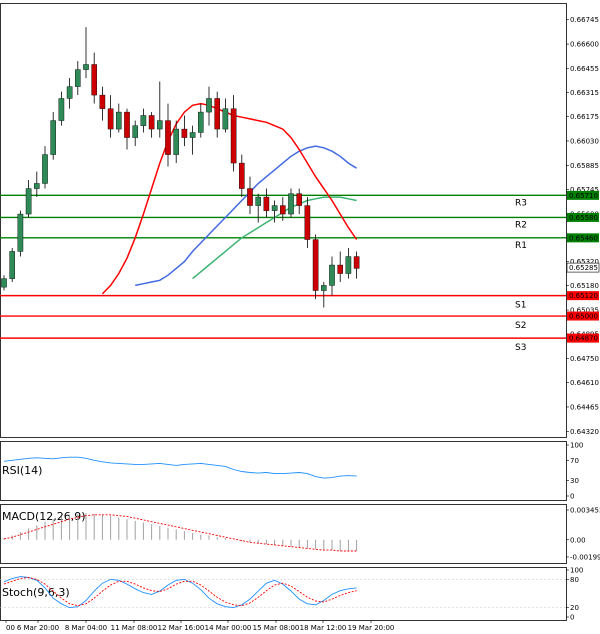 This screenshot has height=634, width=600. Describe the element at coordinates (521, 225) in the screenshot. I see `level-label-r2: R2` at that location.